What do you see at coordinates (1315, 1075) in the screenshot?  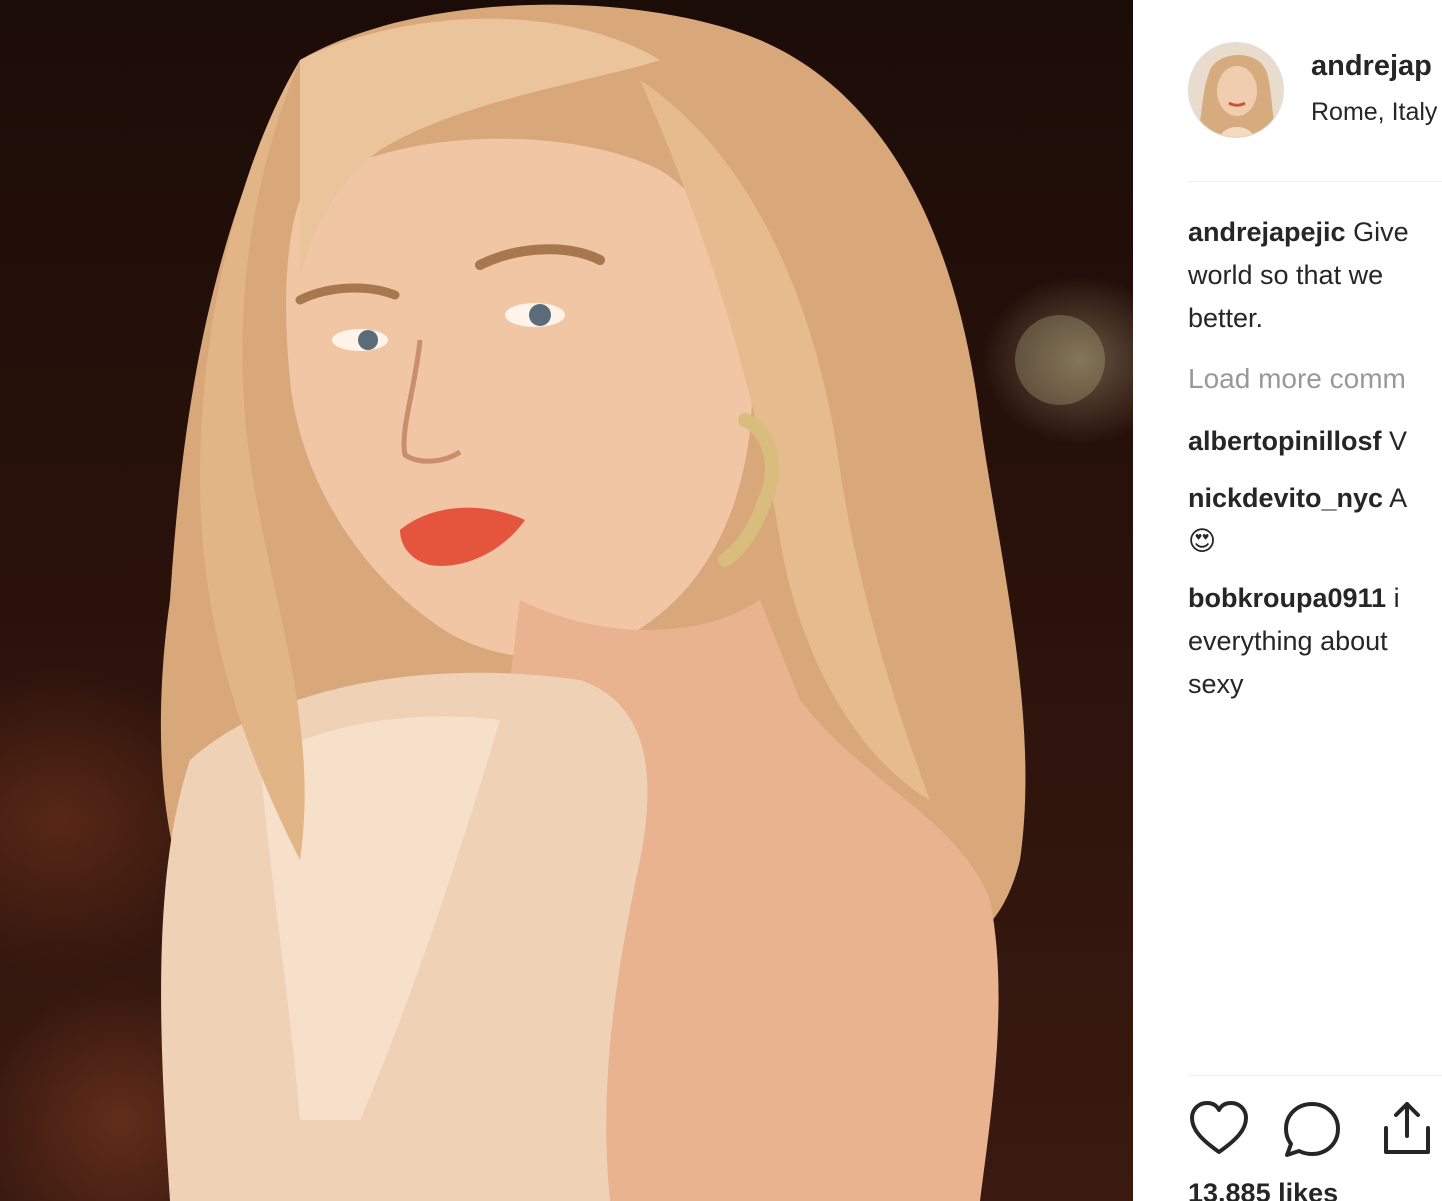 I see `actions-divider` at bounding box center [1315, 1075].